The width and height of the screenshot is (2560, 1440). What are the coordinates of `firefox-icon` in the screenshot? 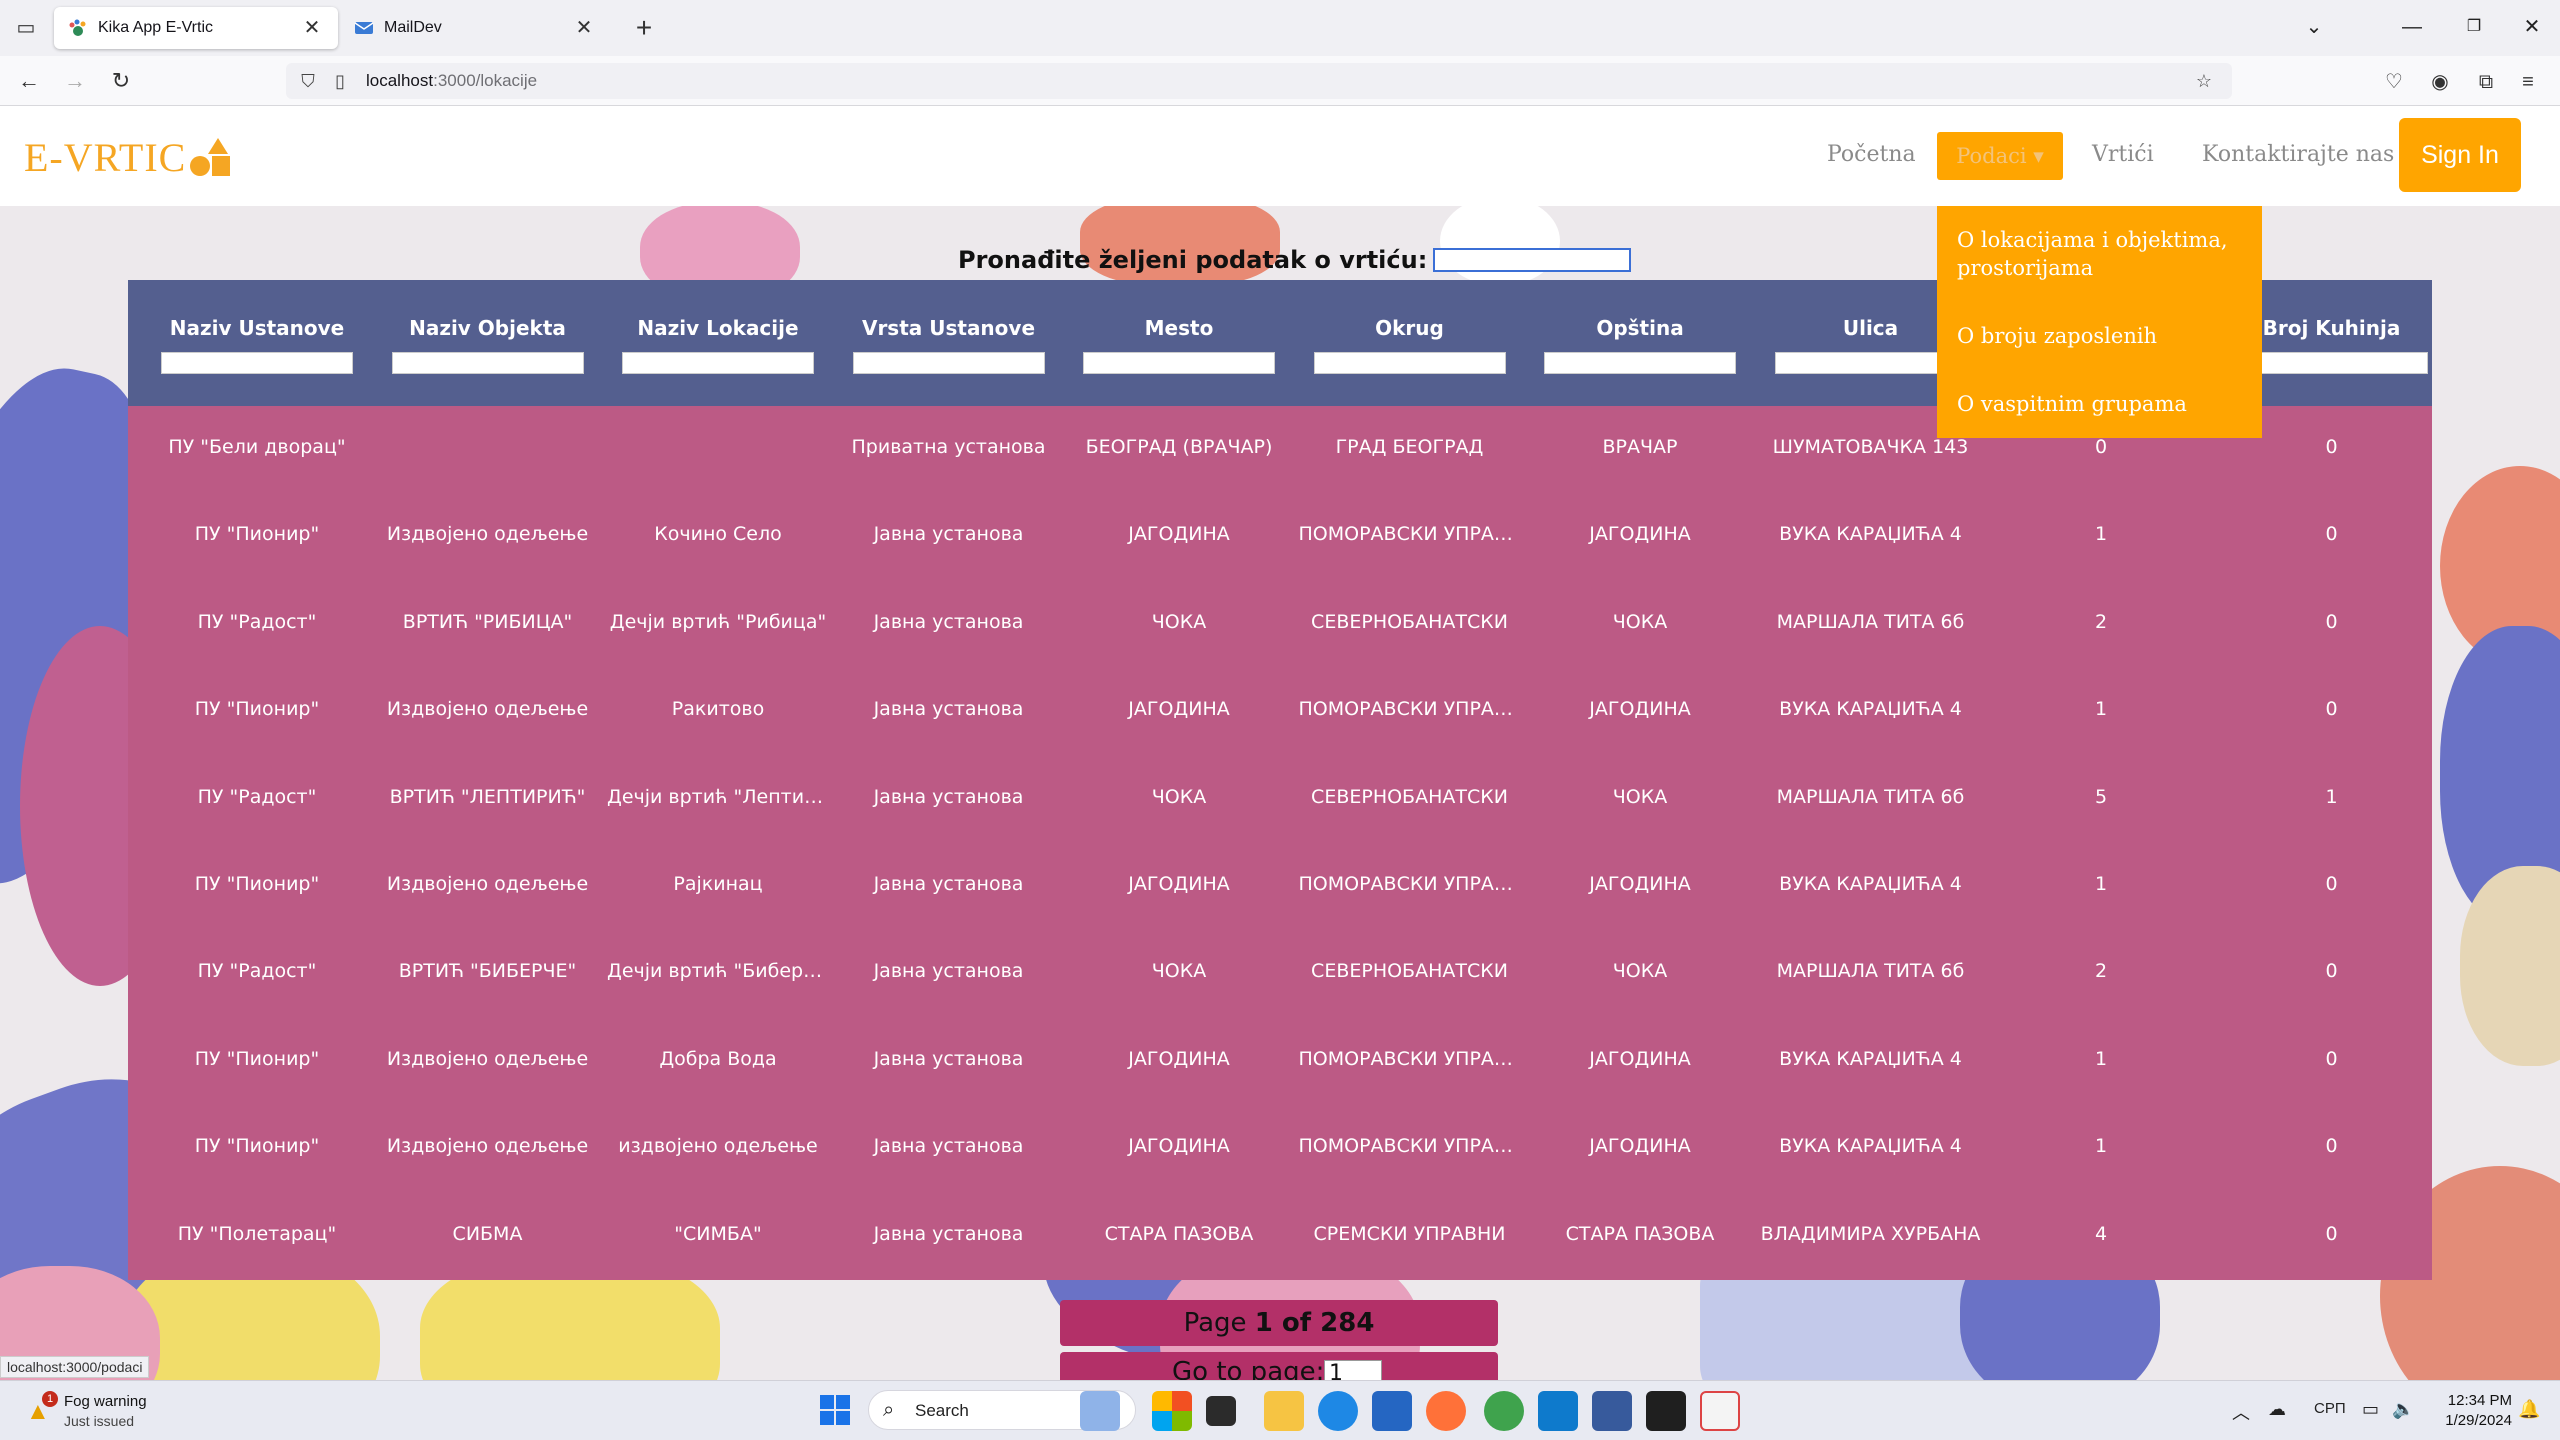 It's located at (1446, 1411).